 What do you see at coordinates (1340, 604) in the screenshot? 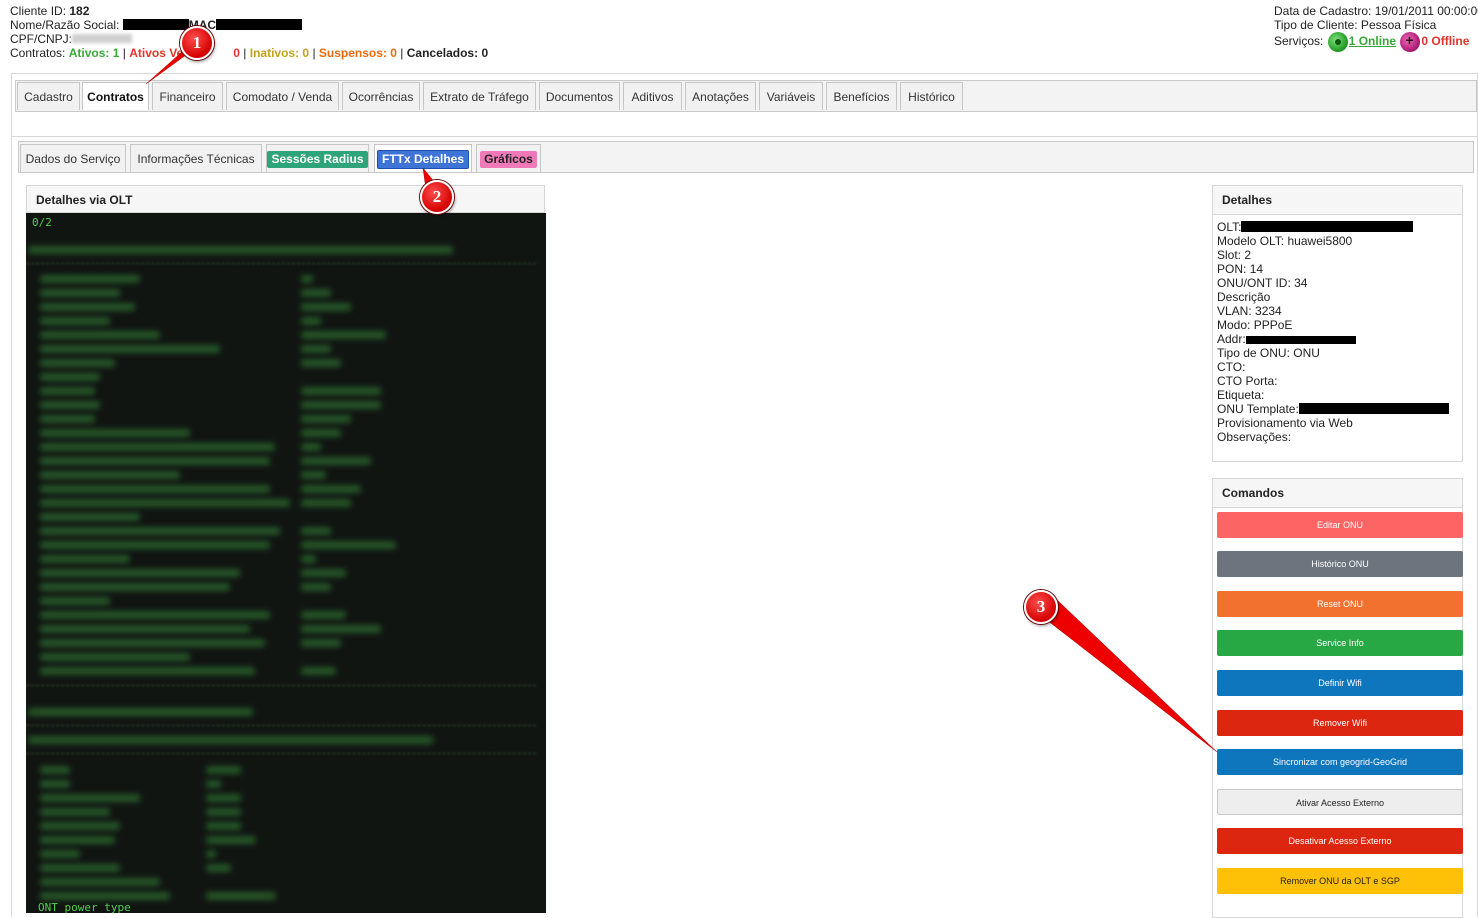
I see `reset-onu-button: Reset ONU` at bounding box center [1340, 604].